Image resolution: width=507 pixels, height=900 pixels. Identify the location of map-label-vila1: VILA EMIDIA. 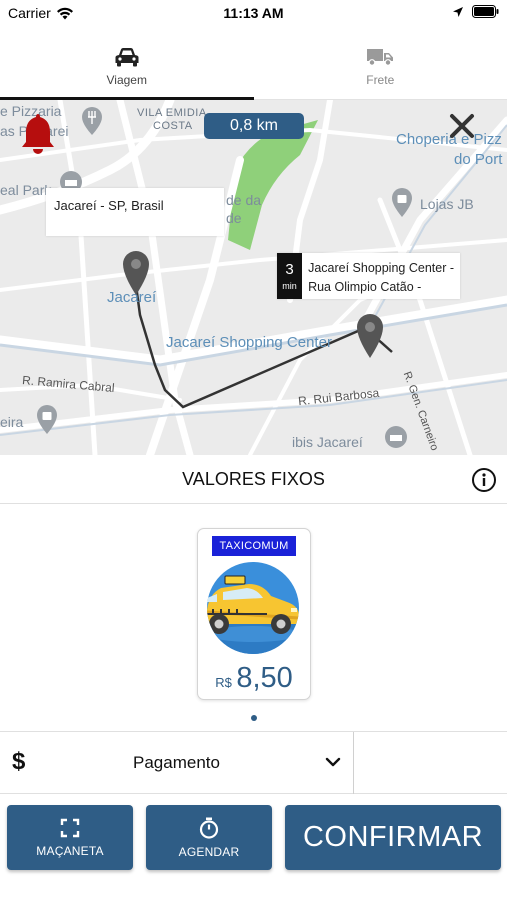
(172, 113).